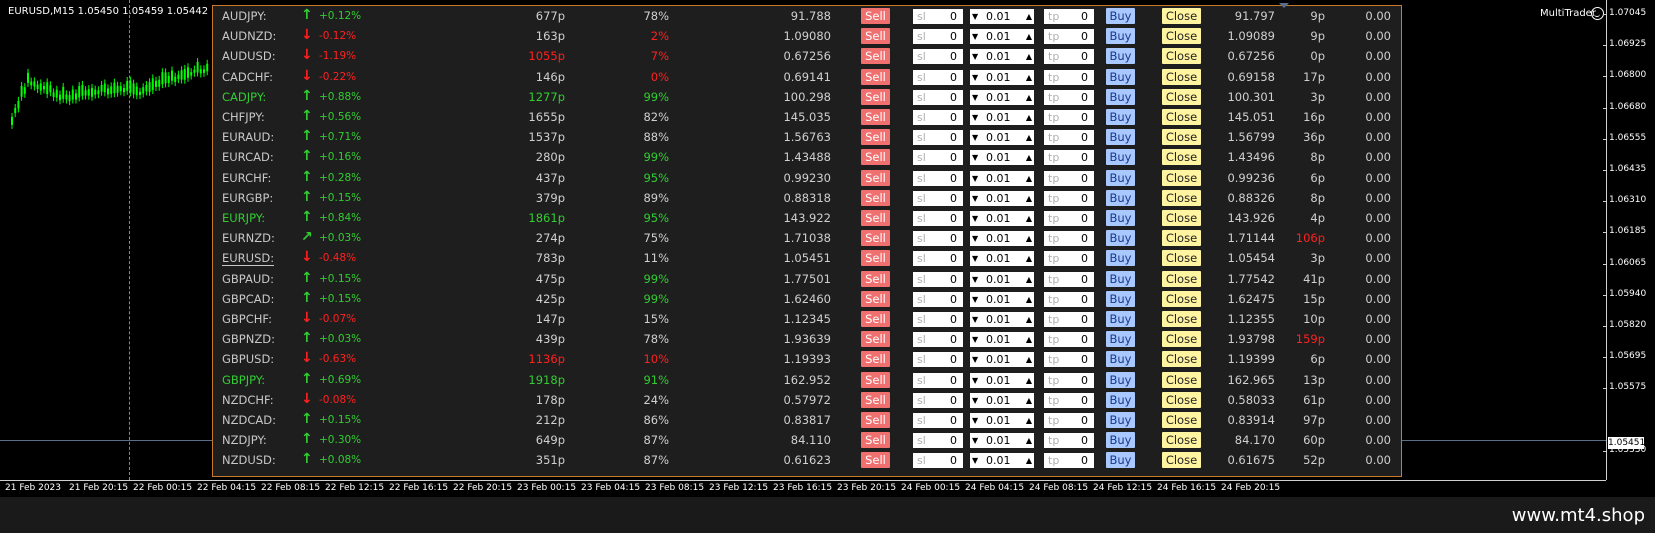 The height and width of the screenshot is (533, 1655). I want to click on symbol-name: CHFJPY:, so click(243, 117).